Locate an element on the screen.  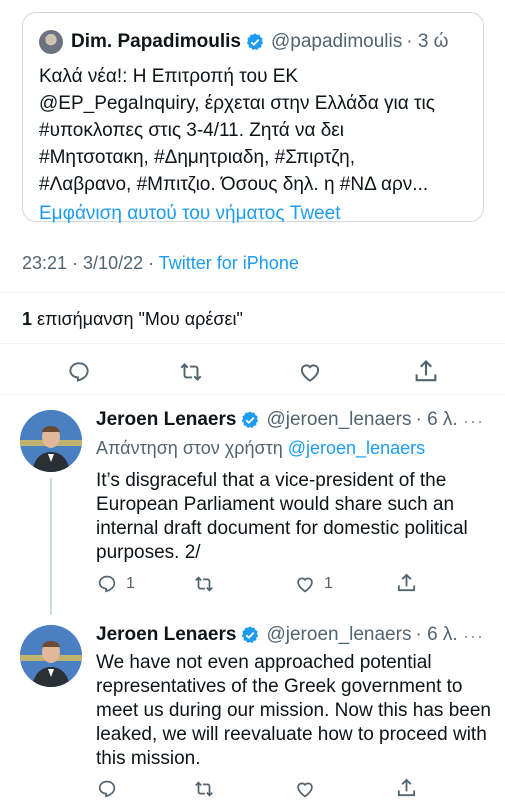
replying-to: Απάντηση στον χρήστη @jeroen_lenaers is located at coordinates (260, 448).